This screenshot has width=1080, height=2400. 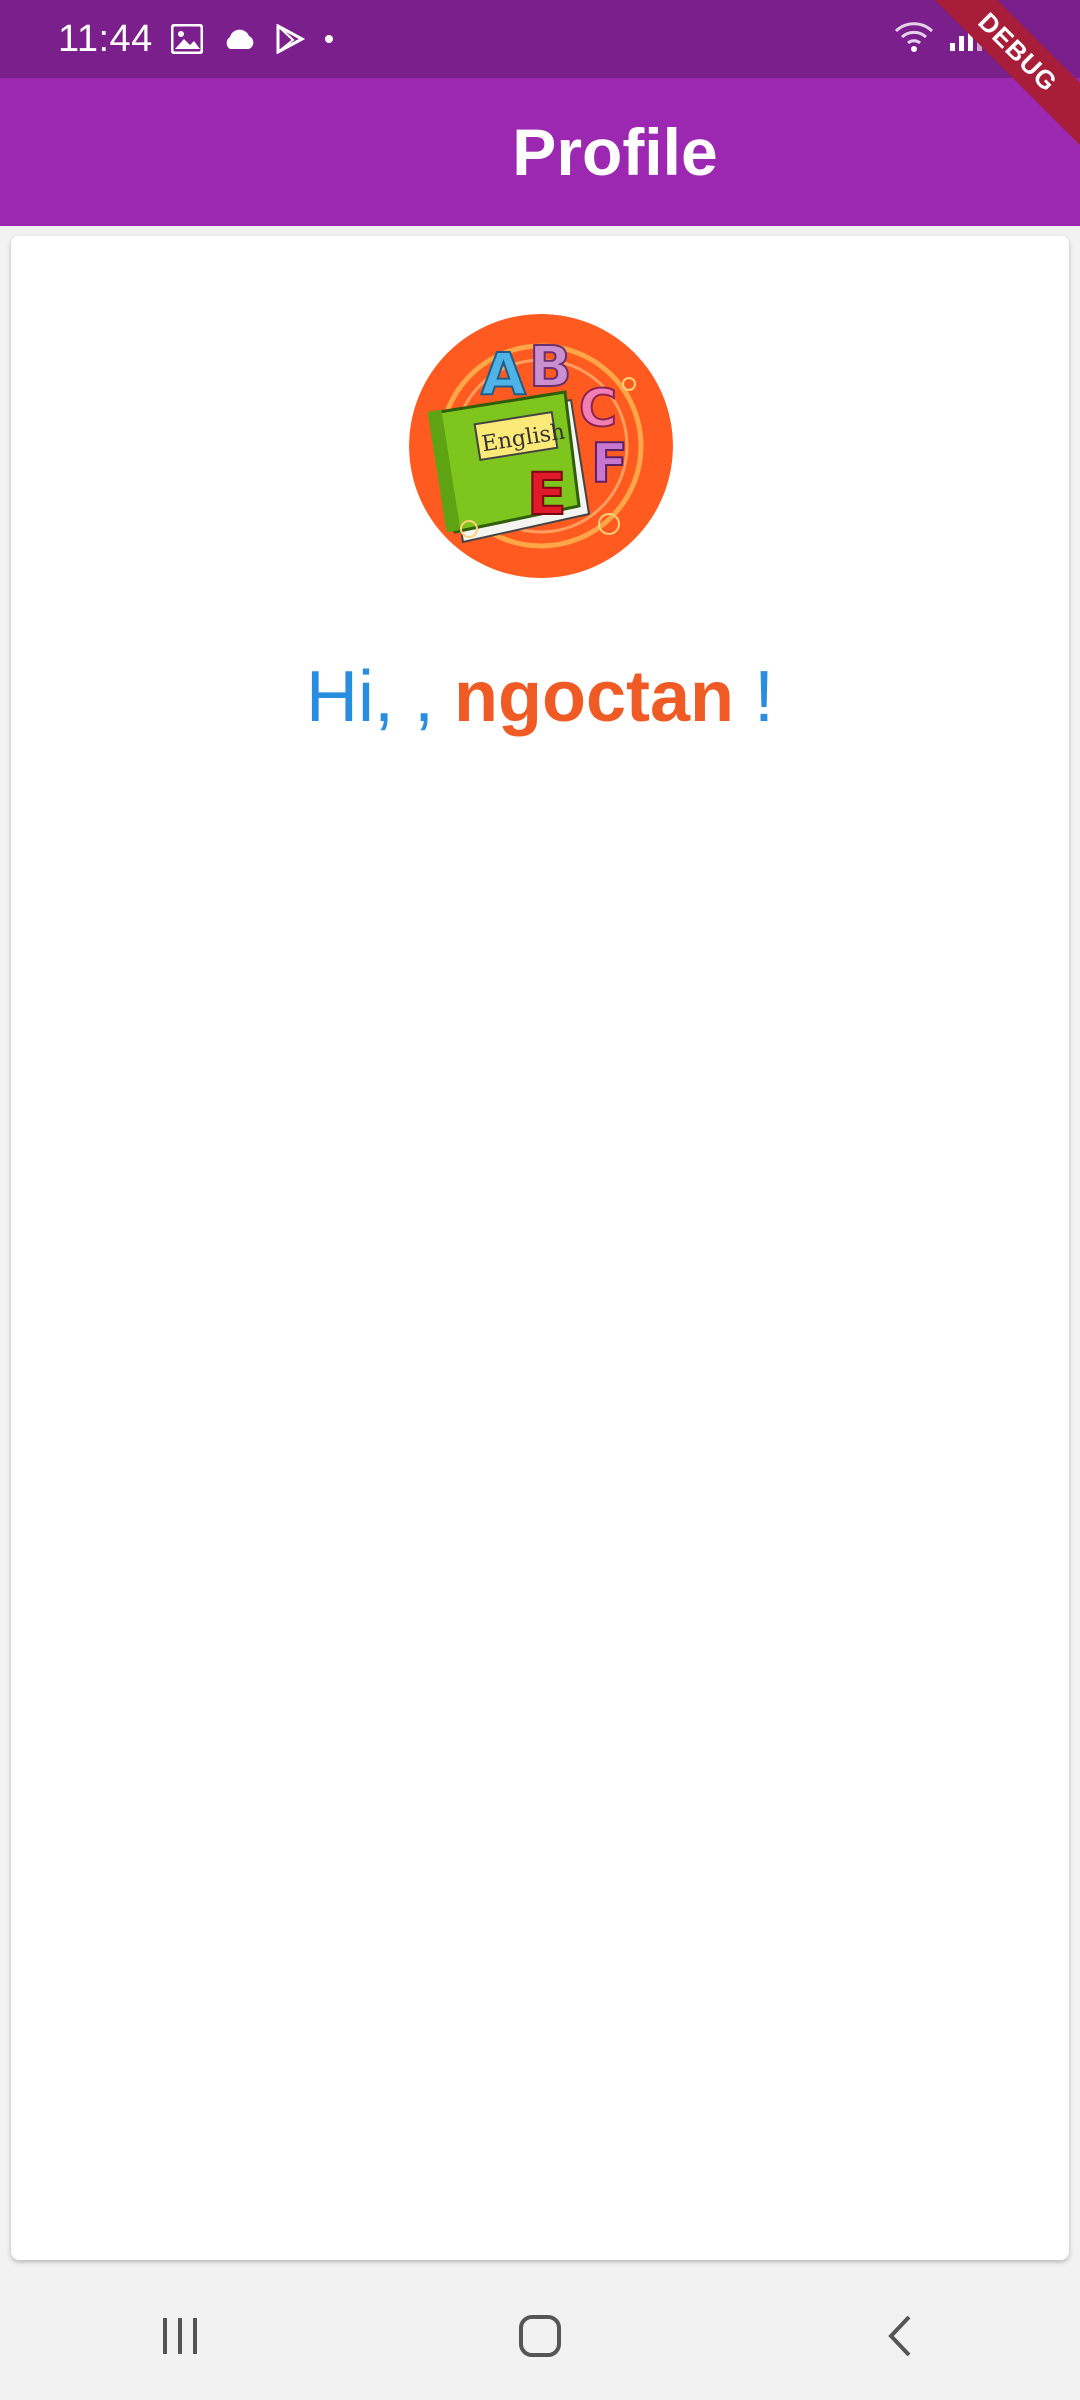 I want to click on profile-avatar: A B C F English E, so click(x=541, y=446).